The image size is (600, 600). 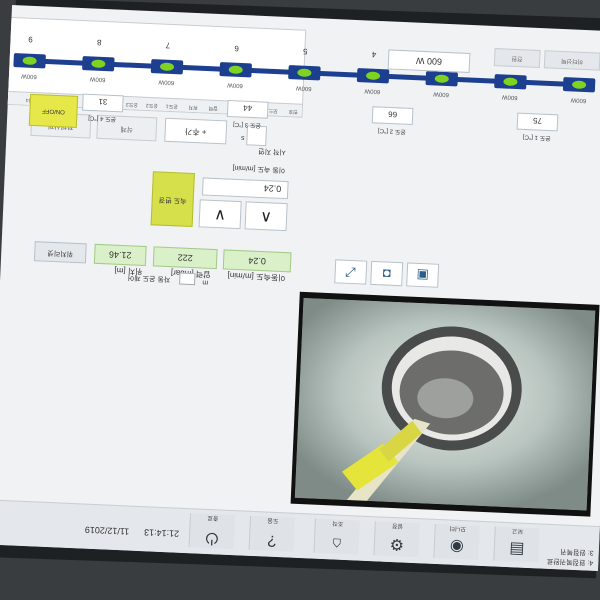 What do you see at coordinates (337, 543) in the screenshot?
I see `mouse-icon: ⌂` at bounding box center [337, 543].